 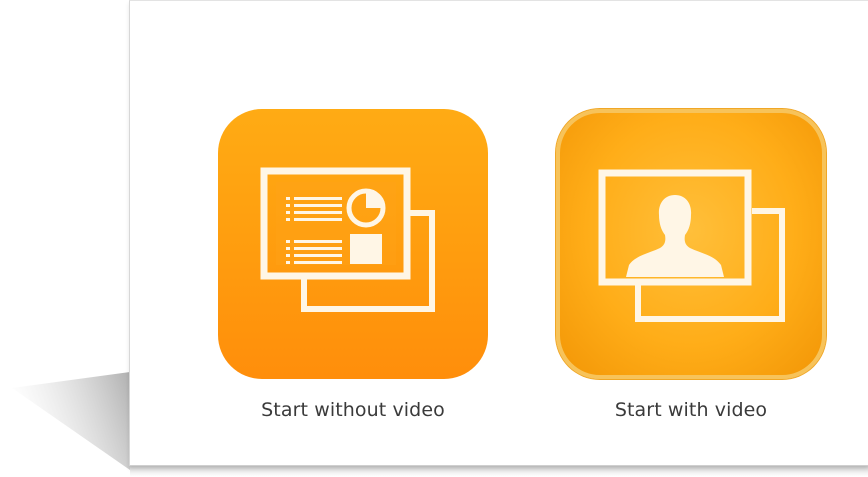 What do you see at coordinates (691, 410) in the screenshot?
I see `start-with-video-label: Start with video` at bounding box center [691, 410].